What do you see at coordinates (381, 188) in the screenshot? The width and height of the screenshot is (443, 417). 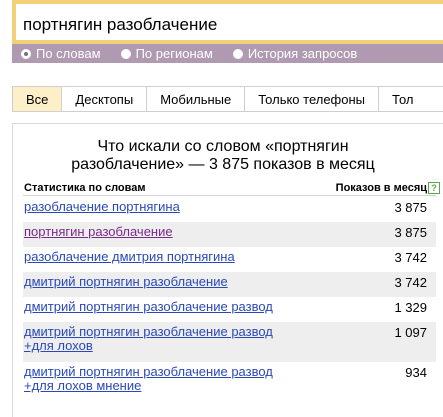 I see `column-header-count: Показов в месяц` at bounding box center [381, 188].